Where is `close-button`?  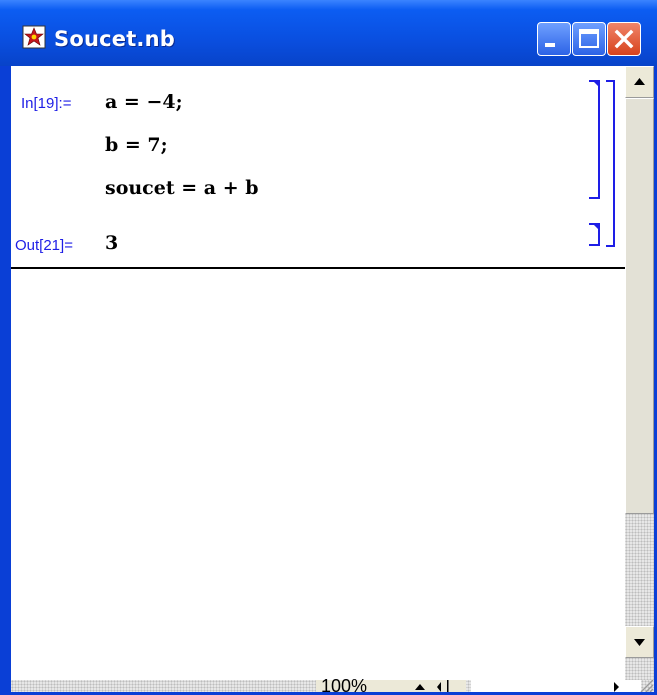
close-button is located at coordinates (624, 39).